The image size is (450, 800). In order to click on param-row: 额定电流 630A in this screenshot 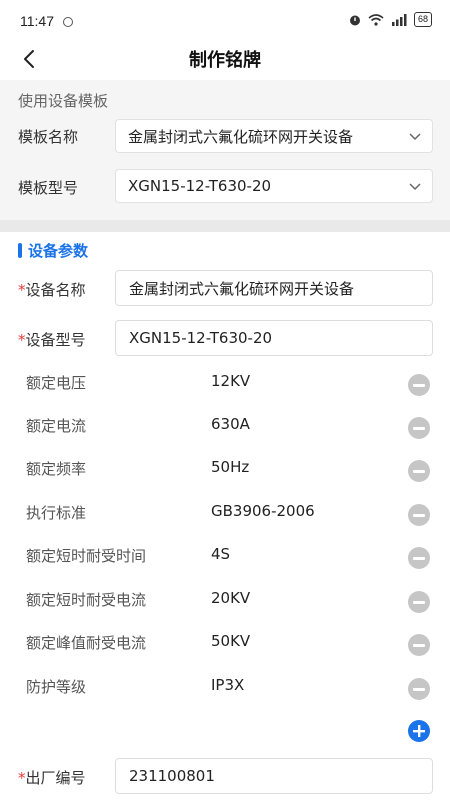, I will do `click(225, 425)`.